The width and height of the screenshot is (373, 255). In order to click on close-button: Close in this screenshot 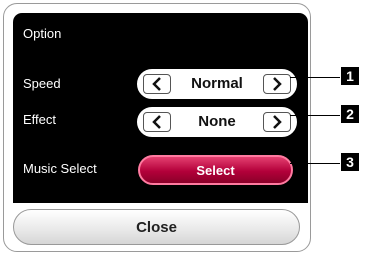, I will do `click(156, 227)`.